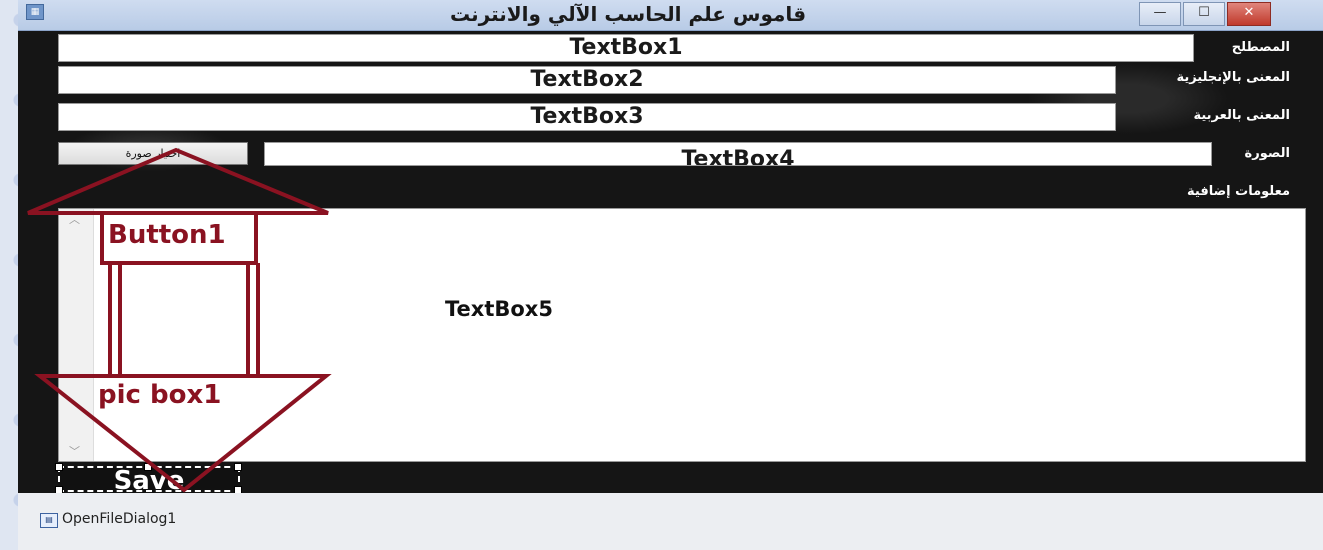 The width and height of the screenshot is (1323, 550). I want to click on window-title: قاموس علم الحاسب الآلي والانترنت, so click(628, 14).